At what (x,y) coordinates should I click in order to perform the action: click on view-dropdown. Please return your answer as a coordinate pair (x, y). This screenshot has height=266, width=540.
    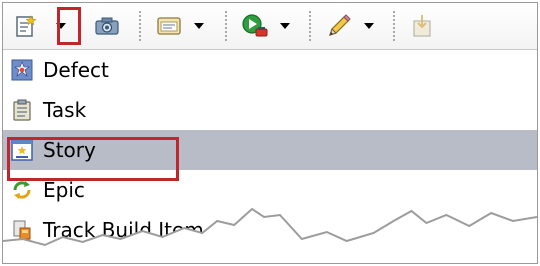
    Looking at the image, I should click on (199, 26).